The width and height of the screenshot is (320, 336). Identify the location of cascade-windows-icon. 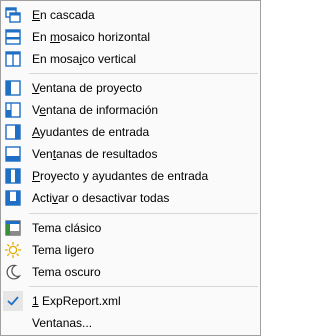
(13, 15).